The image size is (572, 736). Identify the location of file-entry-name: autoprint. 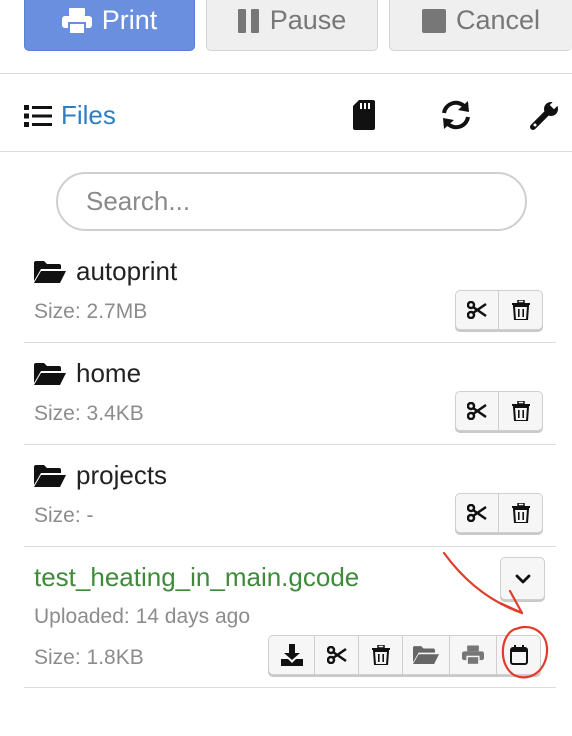
(105, 271).